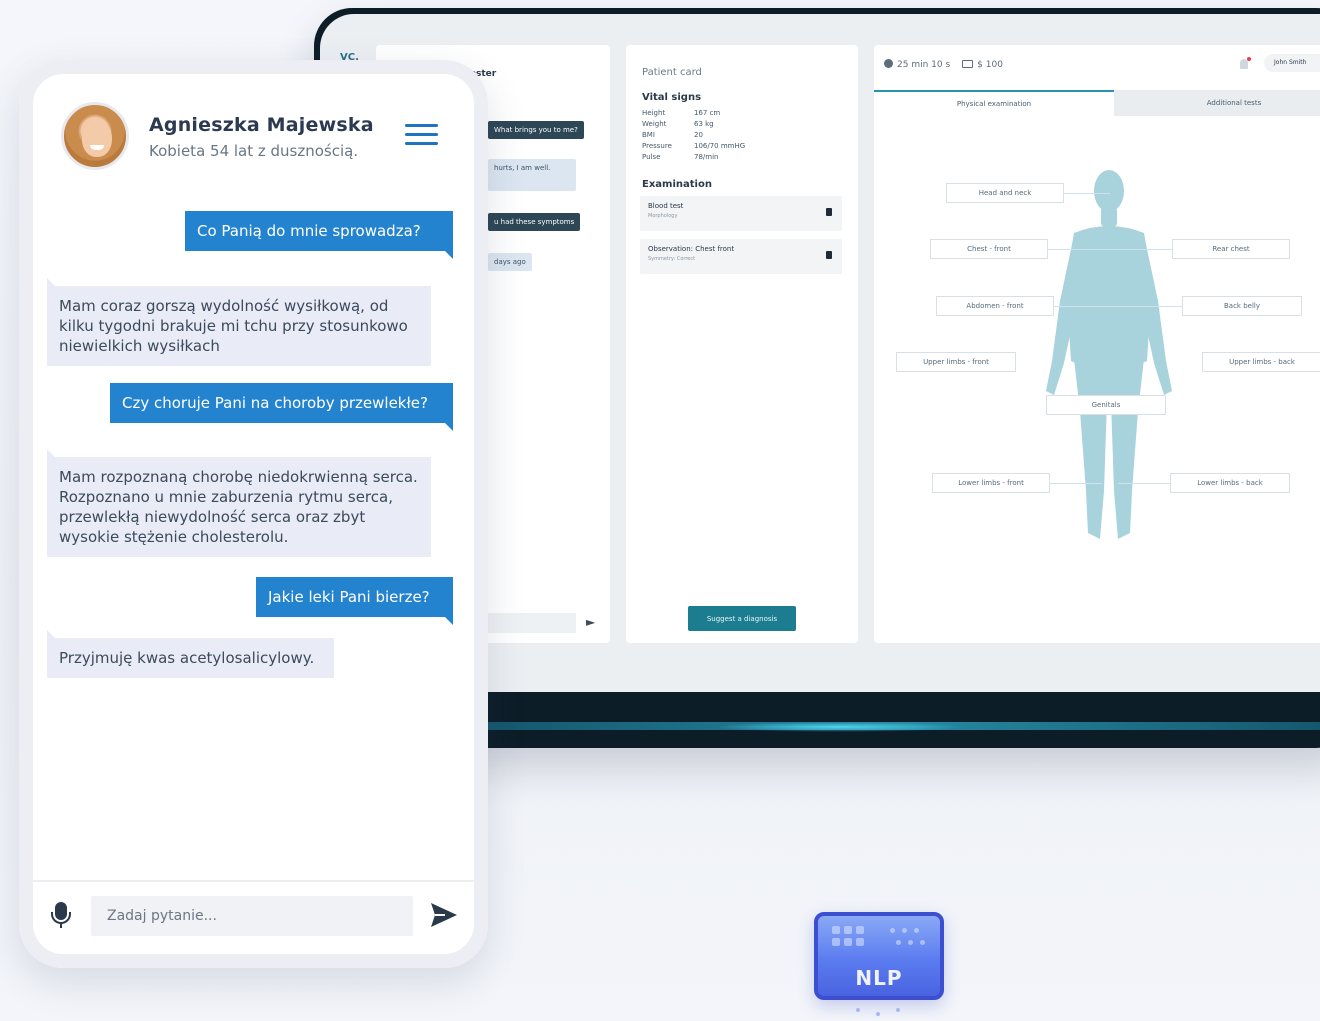  What do you see at coordinates (1242, 306) in the screenshot?
I see `region-back-belly: Back belly` at bounding box center [1242, 306].